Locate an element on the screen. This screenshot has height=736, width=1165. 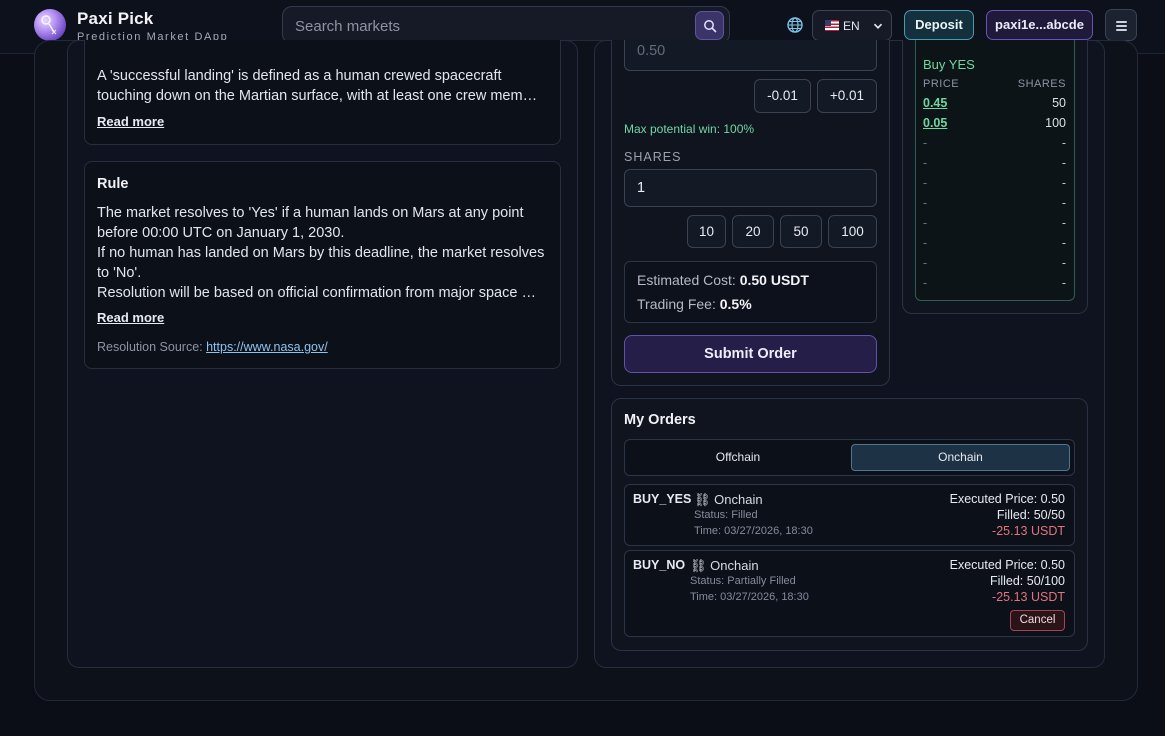
order-side: BUY_NO is located at coordinates (659, 565).